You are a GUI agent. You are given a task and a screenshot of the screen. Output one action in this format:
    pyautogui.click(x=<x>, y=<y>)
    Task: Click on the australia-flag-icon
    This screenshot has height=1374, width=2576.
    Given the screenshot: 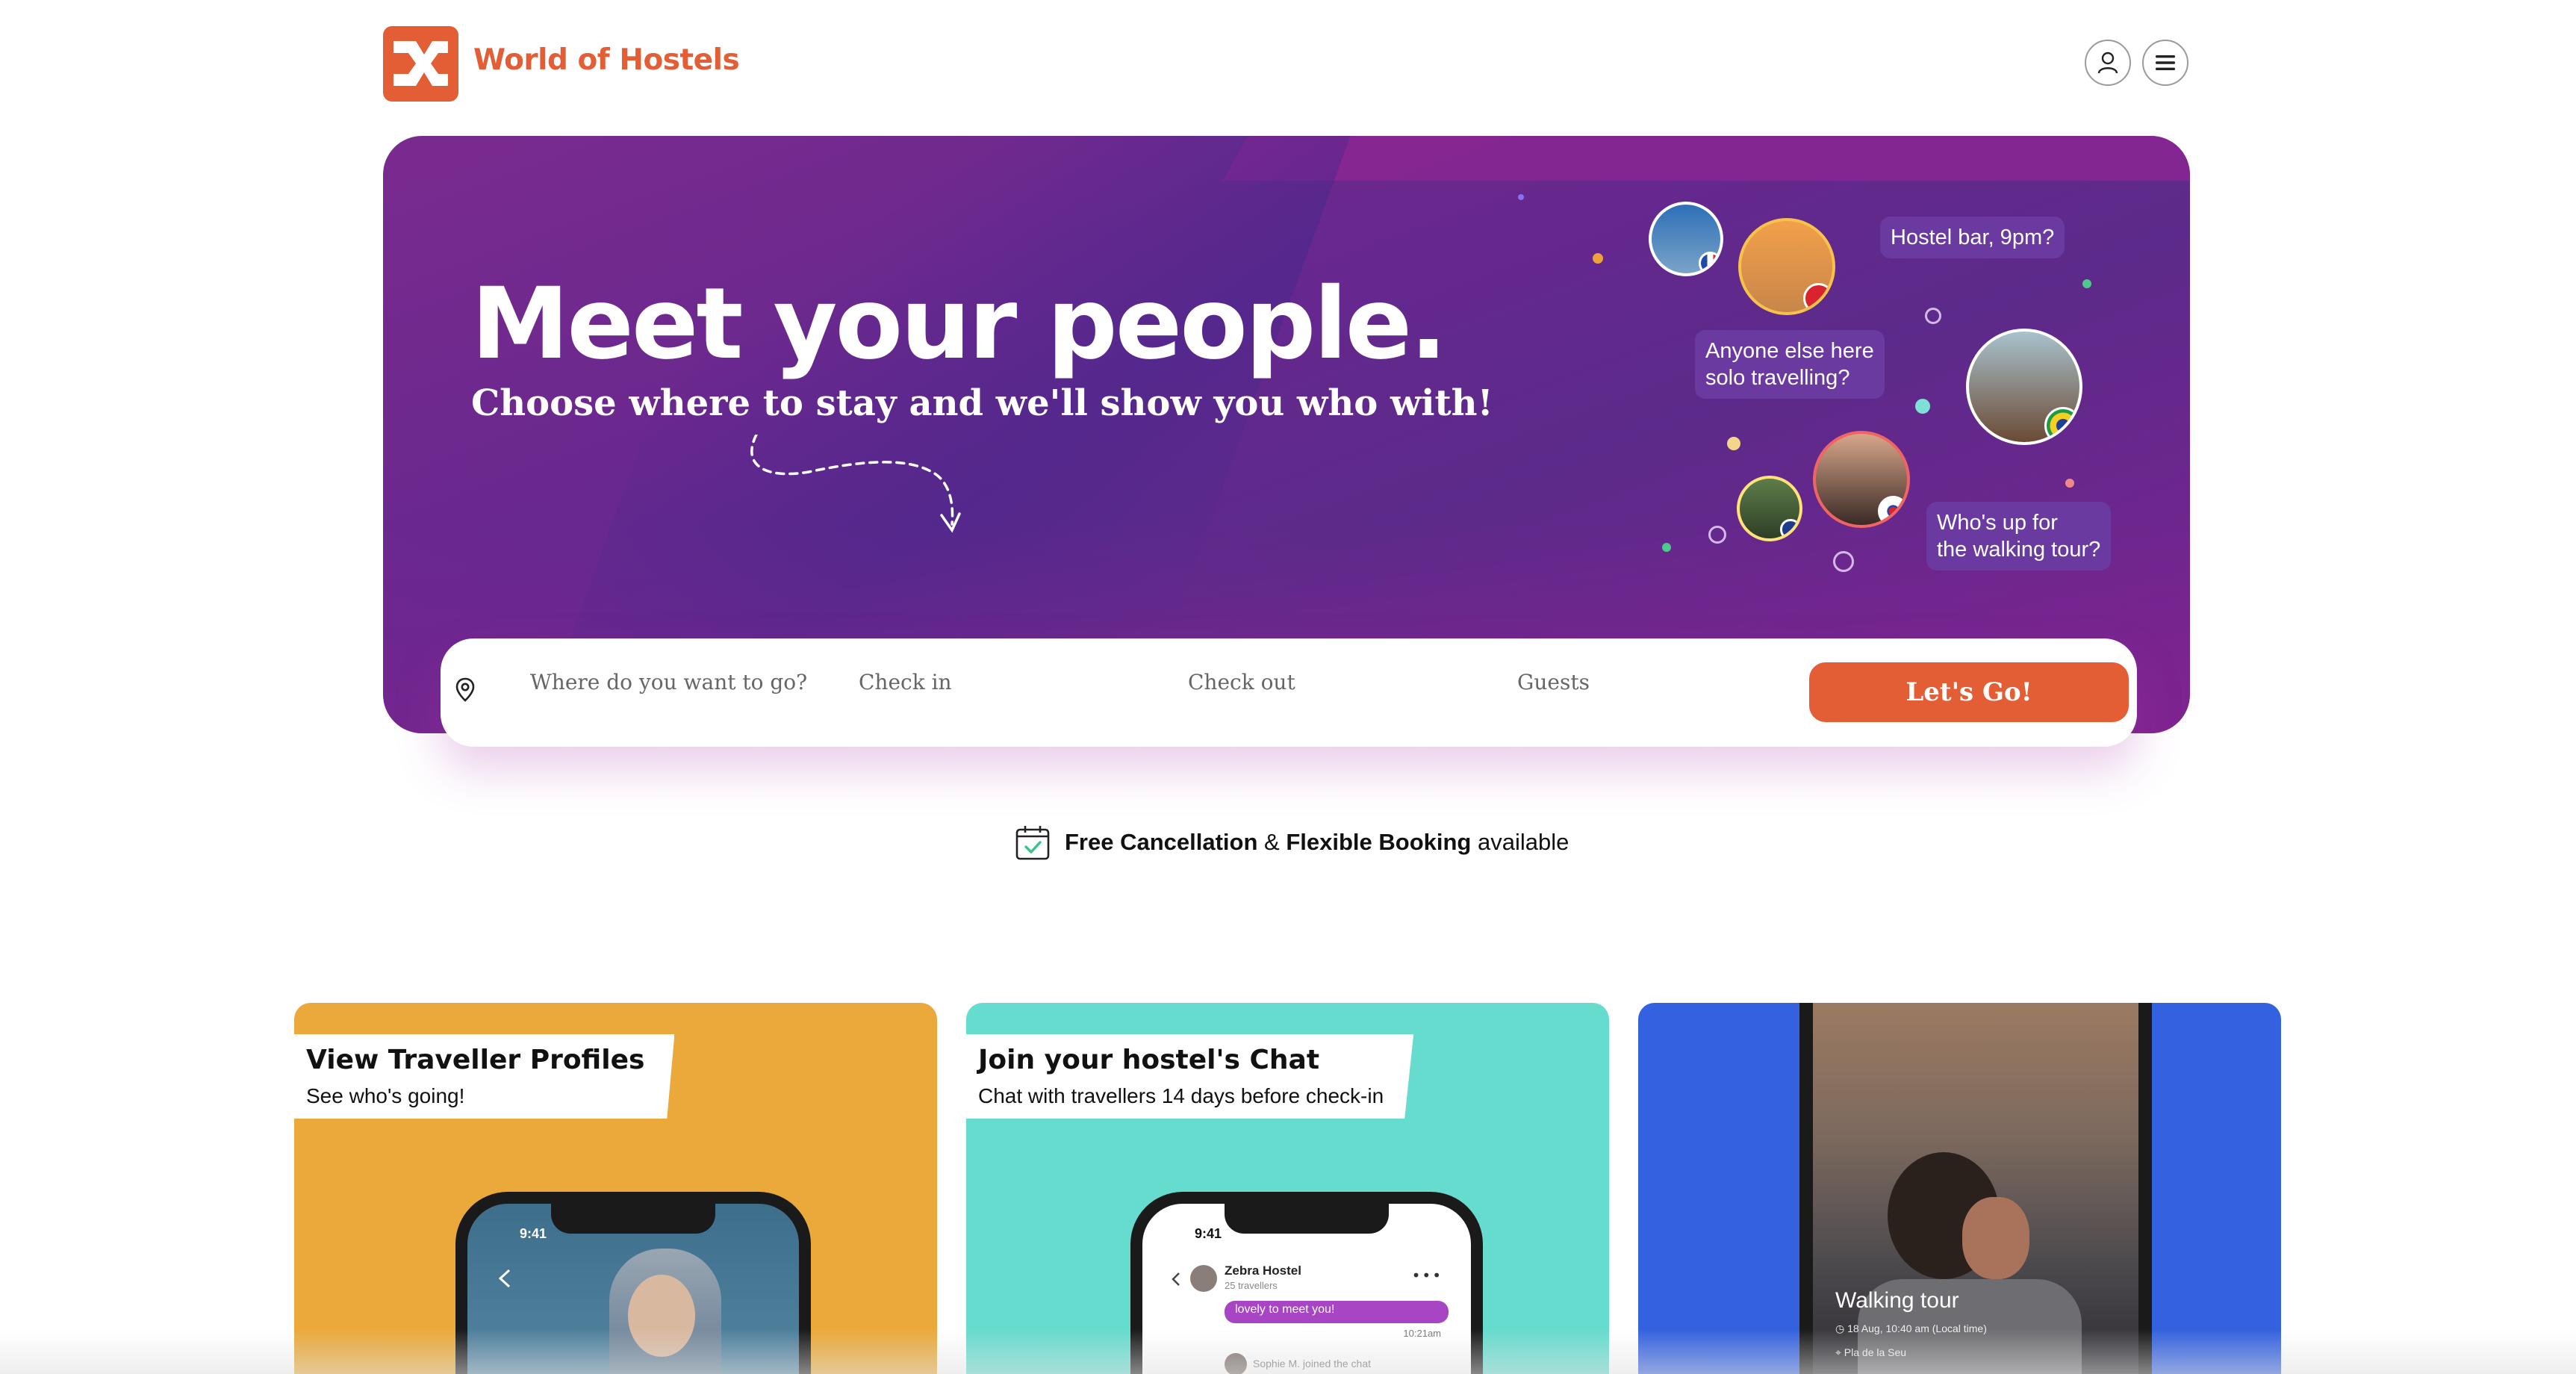 What is the action you would take?
    pyautogui.click(x=1789, y=528)
    